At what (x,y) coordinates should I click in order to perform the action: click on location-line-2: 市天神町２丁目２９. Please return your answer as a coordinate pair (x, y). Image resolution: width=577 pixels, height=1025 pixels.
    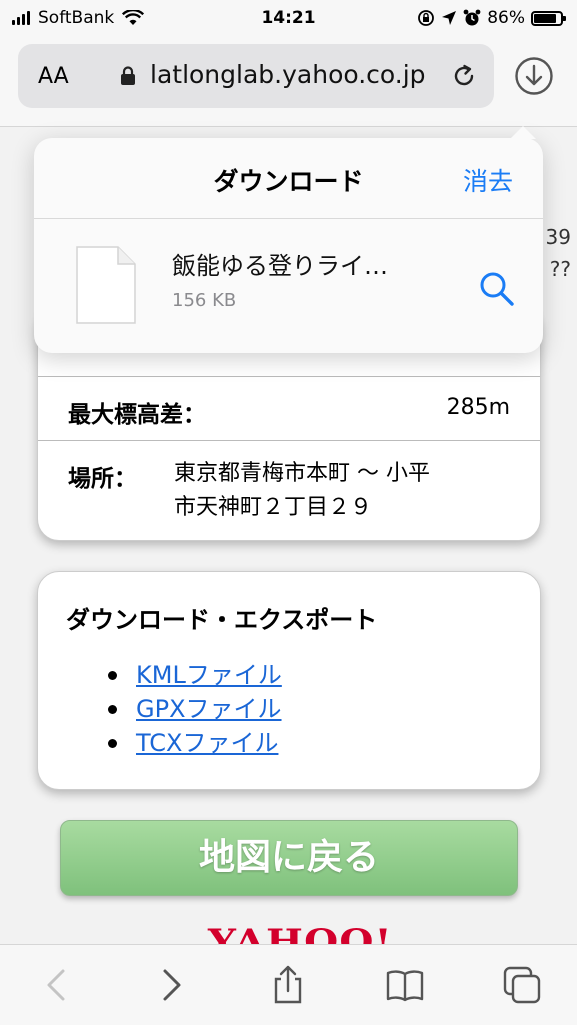
    Looking at the image, I should click on (273, 507).